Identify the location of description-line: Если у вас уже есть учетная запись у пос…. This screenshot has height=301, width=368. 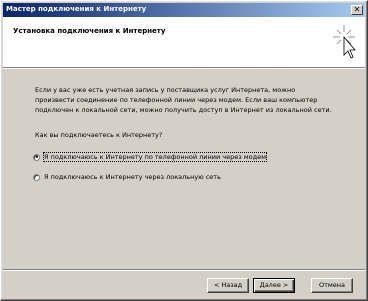
(165, 90).